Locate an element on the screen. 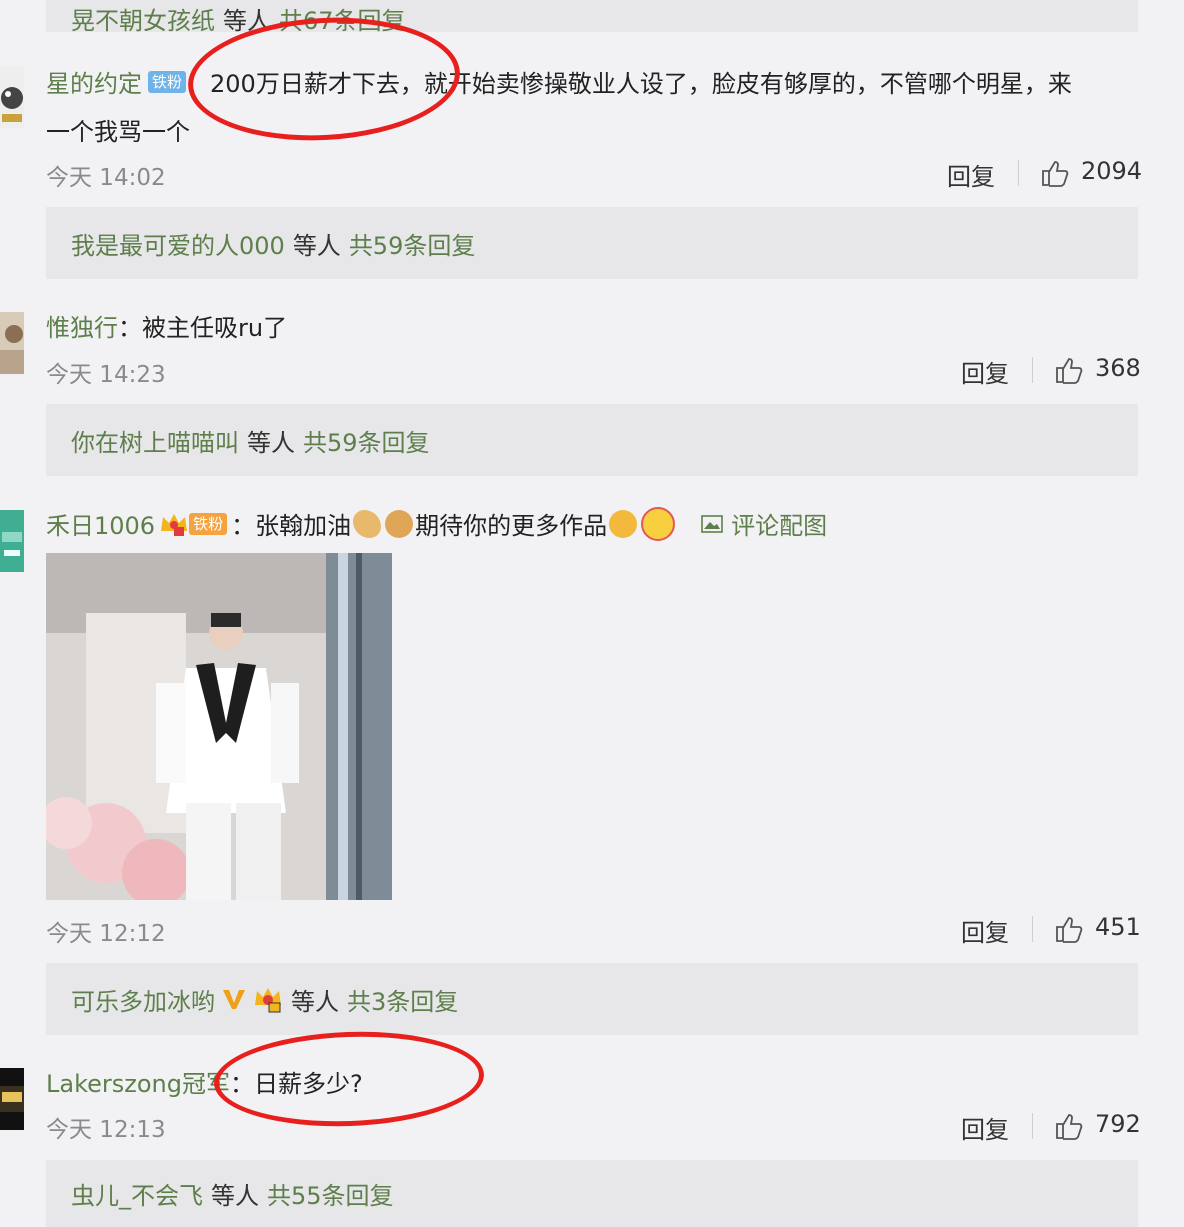 The height and width of the screenshot is (1227, 1184). reply-users: 虫儿_不会飞 is located at coordinates (137, 1193).